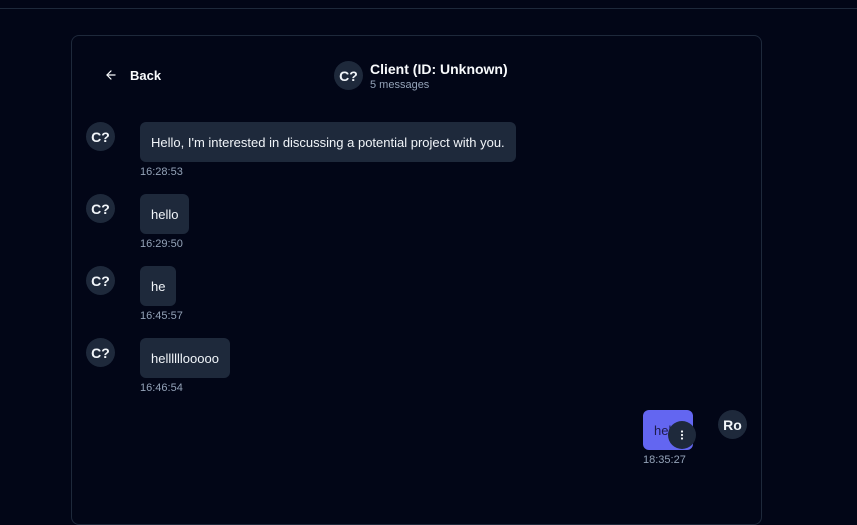 This screenshot has width=857, height=525. I want to click on arrow-left-icon, so click(111, 75).